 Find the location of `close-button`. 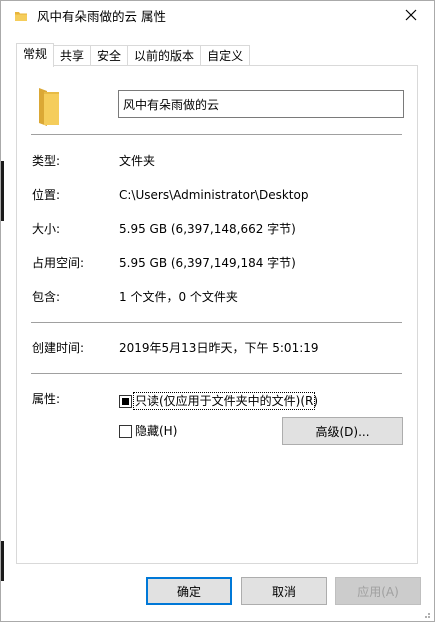

close-button is located at coordinates (411, 16).